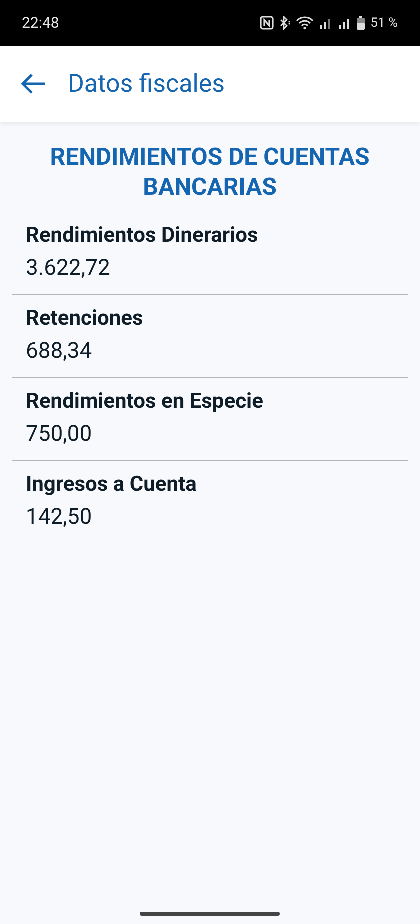 The height and width of the screenshot is (924, 420). Describe the element at coordinates (145, 402) in the screenshot. I see `item-label: Rendimientos en Especie` at that location.